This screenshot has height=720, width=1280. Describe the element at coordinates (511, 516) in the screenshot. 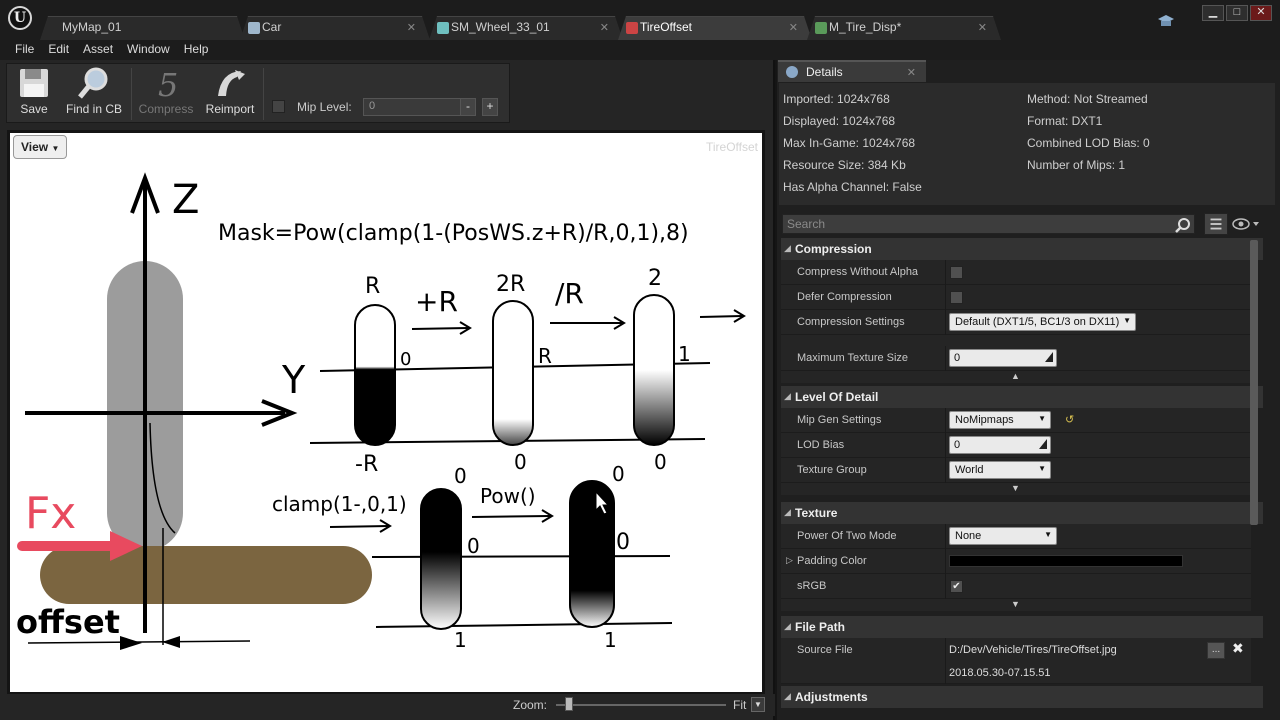

I see `pow-arrow` at that location.